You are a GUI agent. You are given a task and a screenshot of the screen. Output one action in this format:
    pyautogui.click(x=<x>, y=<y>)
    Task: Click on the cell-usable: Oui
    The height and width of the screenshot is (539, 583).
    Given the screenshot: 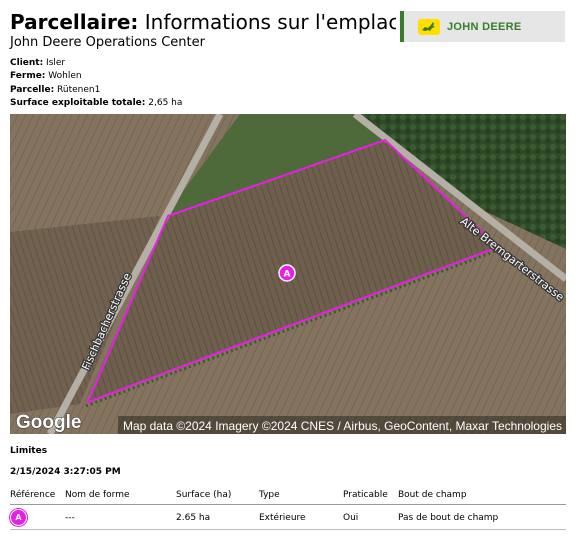 What is the action you would take?
    pyautogui.click(x=370, y=517)
    